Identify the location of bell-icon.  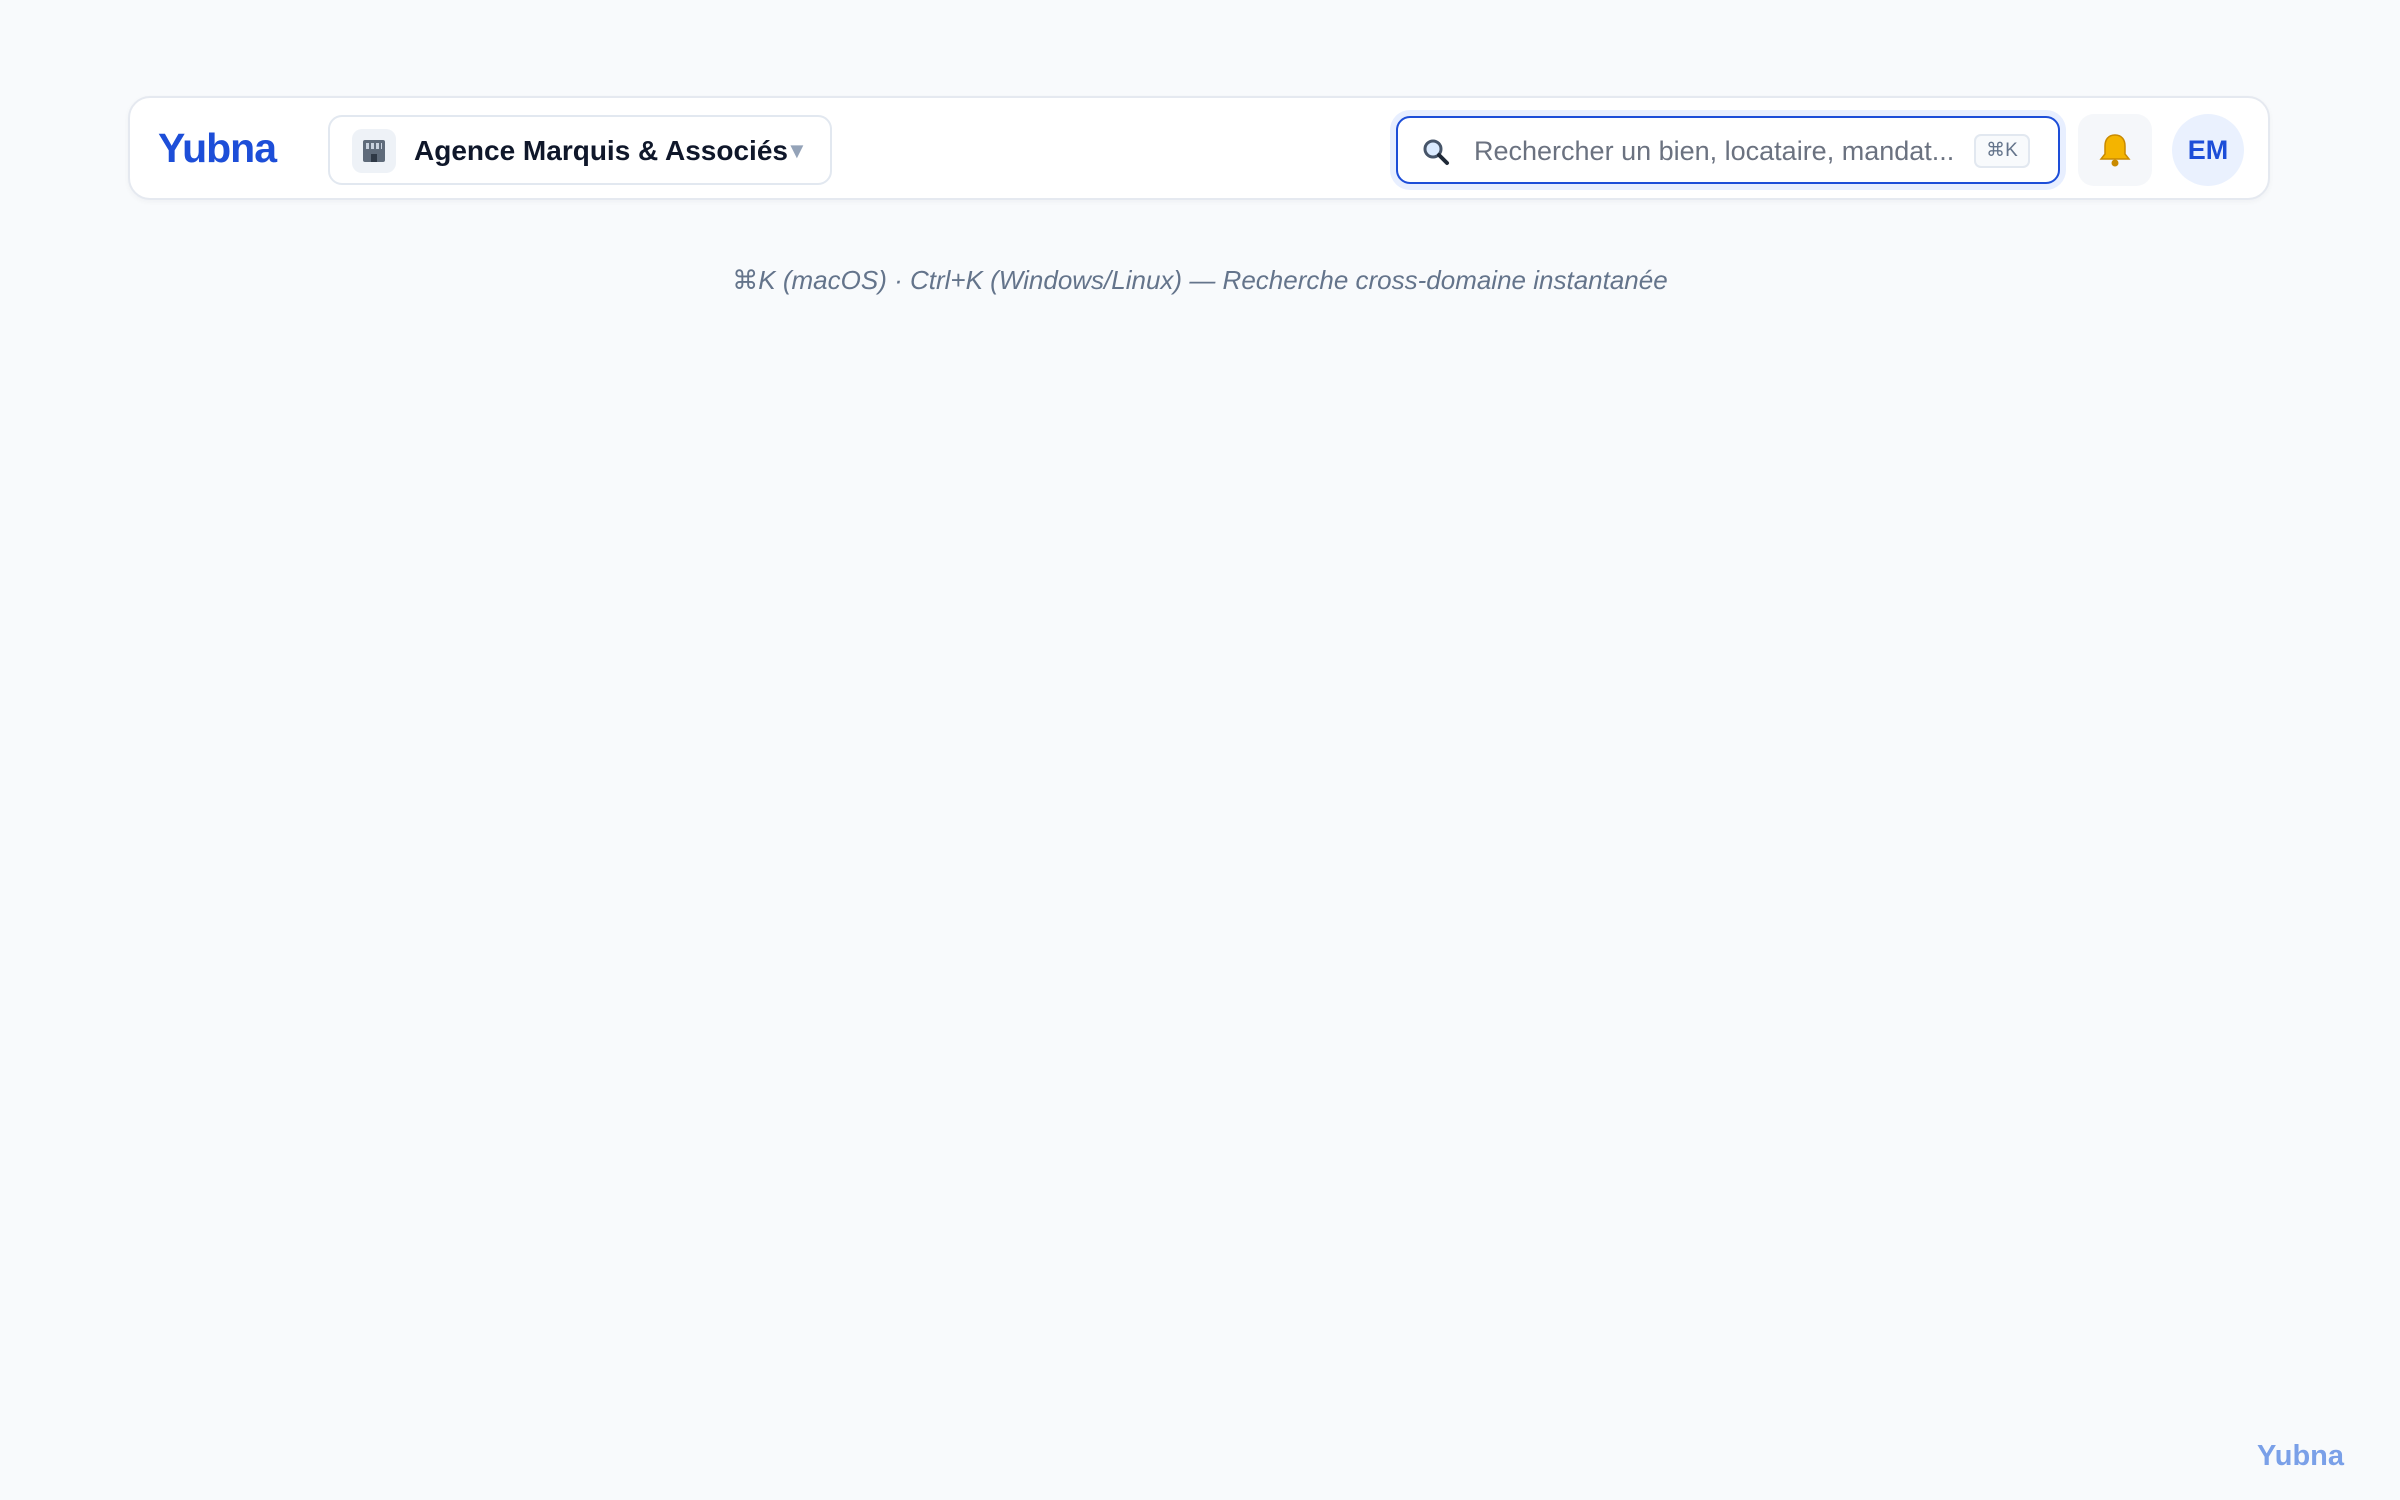
(2115, 150).